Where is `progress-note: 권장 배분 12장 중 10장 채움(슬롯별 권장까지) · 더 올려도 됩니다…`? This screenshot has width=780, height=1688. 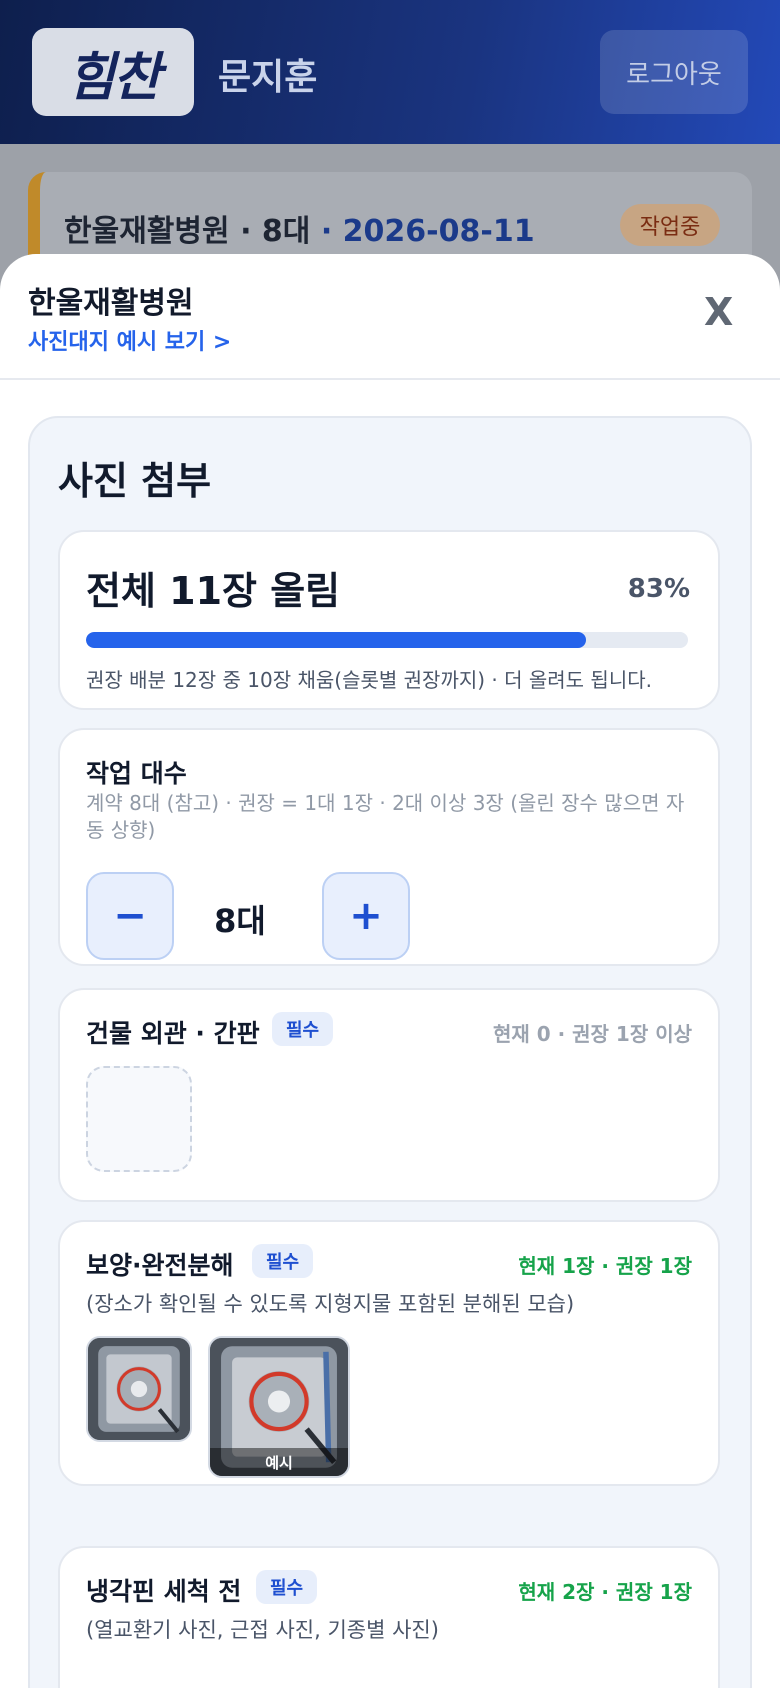
progress-note: 권장 배분 12장 중 10장 채움(슬롯별 권장까지) · 더 올려도 됩니다… is located at coordinates (369, 680).